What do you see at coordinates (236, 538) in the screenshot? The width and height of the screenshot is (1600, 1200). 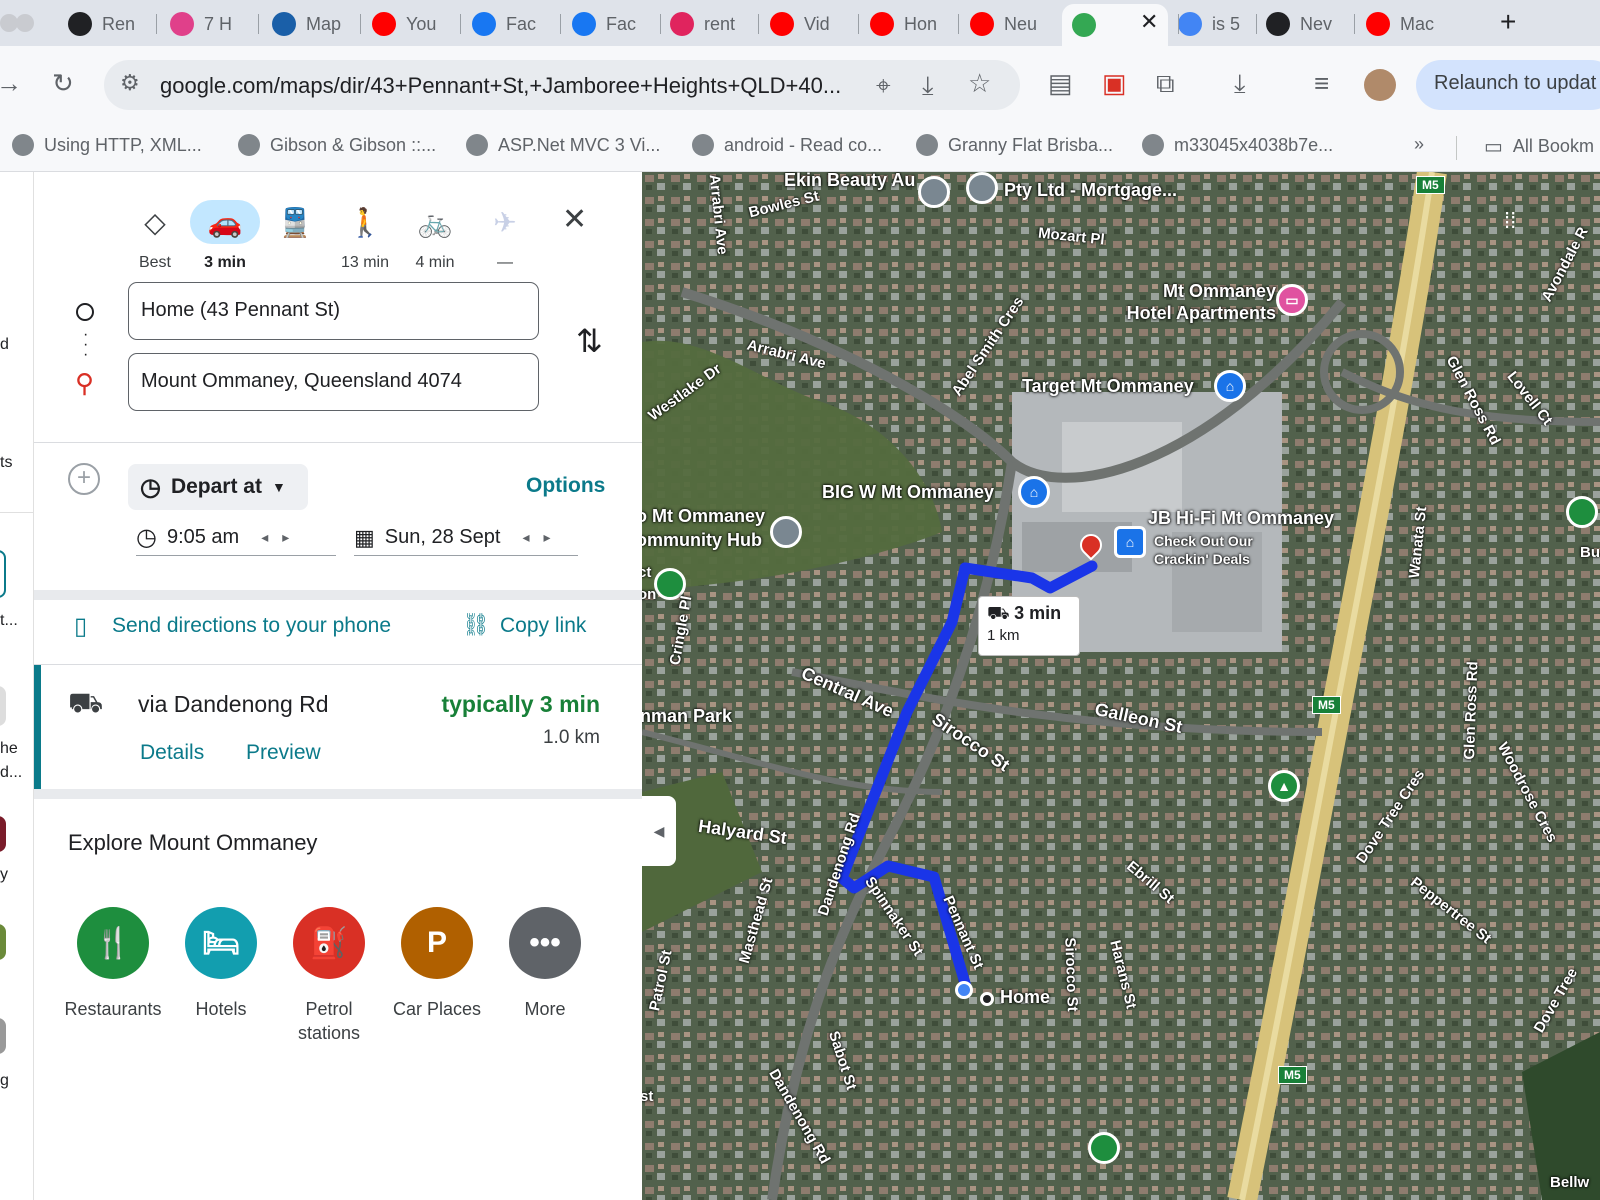 I see `time-field: ◷ 9:05 am ◂▸` at bounding box center [236, 538].